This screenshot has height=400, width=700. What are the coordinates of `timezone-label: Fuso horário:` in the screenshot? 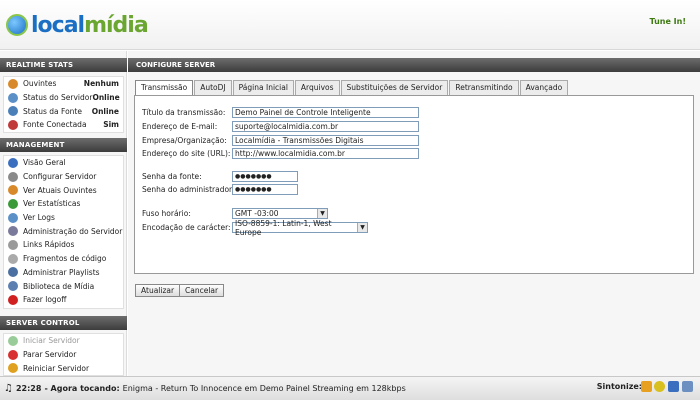 It's located at (166, 213).